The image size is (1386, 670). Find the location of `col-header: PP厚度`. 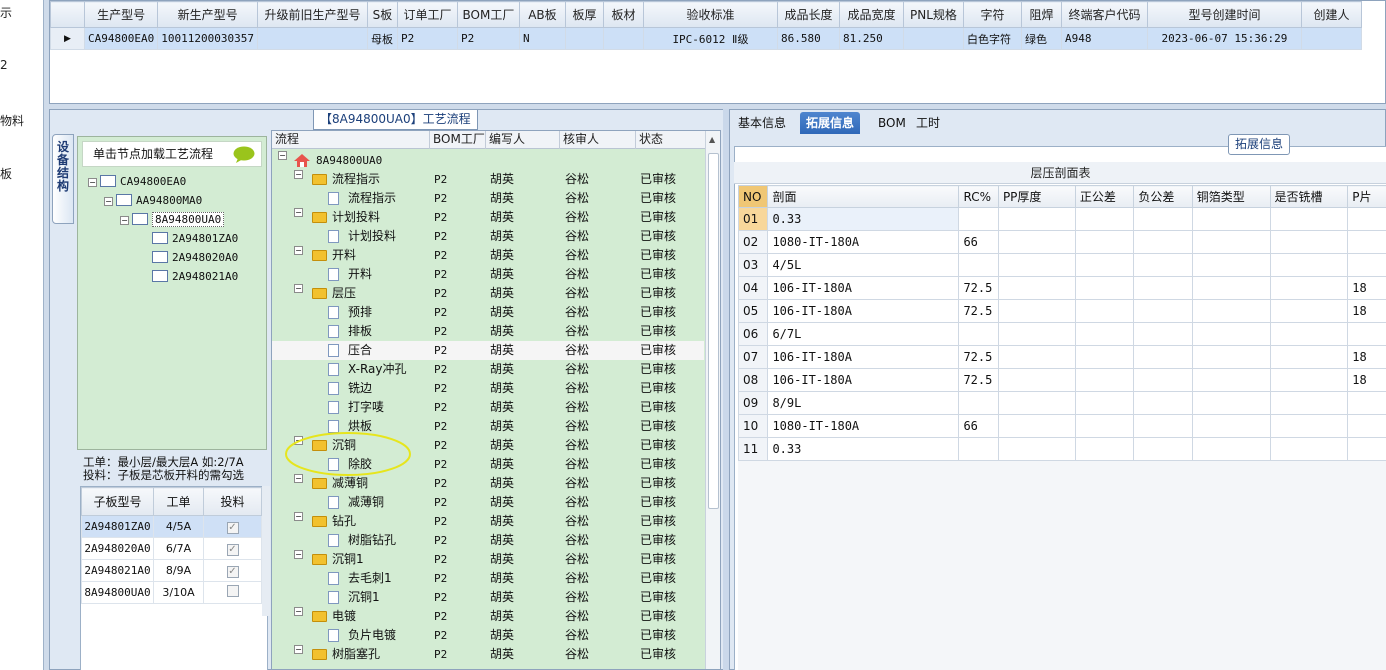

col-header: PP厚度 is located at coordinates (1036, 196).